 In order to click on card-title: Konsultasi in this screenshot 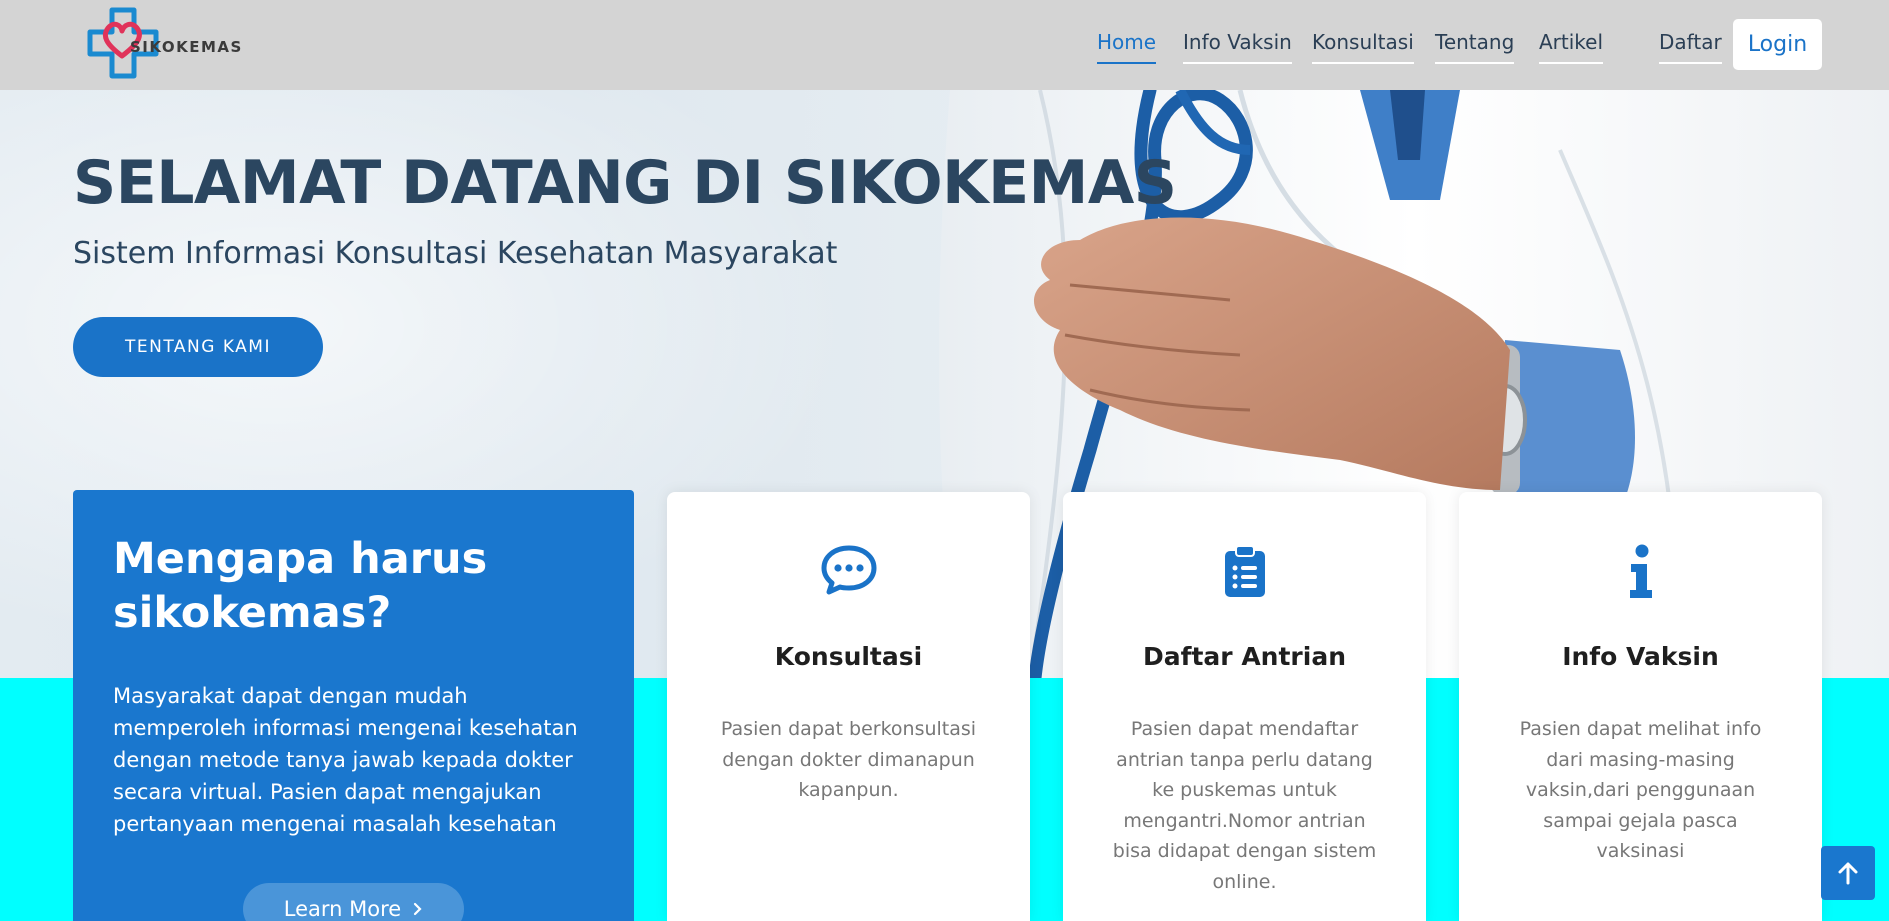, I will do `click(848, 656)`.